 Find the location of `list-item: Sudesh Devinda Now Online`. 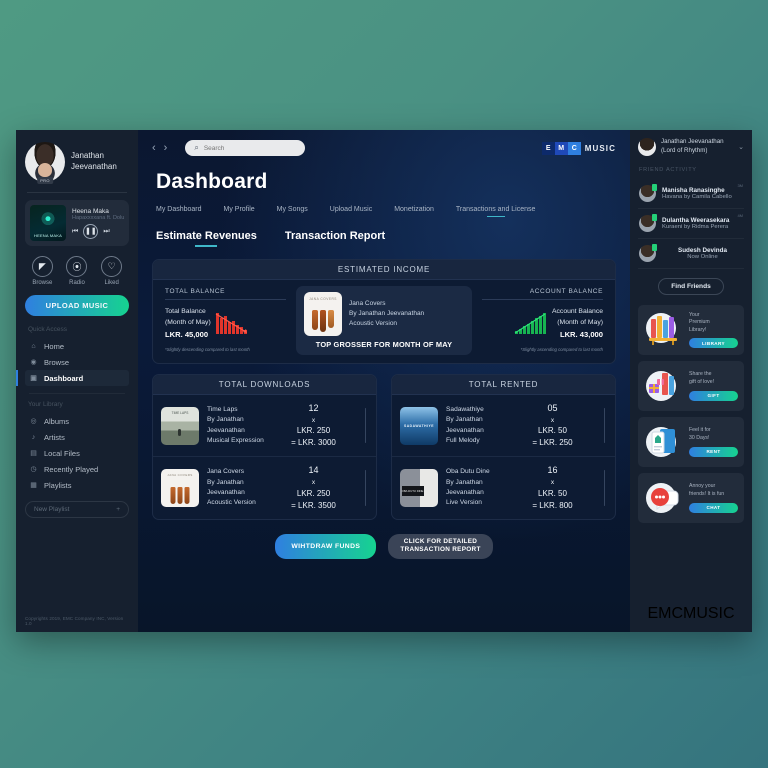

list-item: Sudesh Devinda Now Online is located at coordinates (691, 254).